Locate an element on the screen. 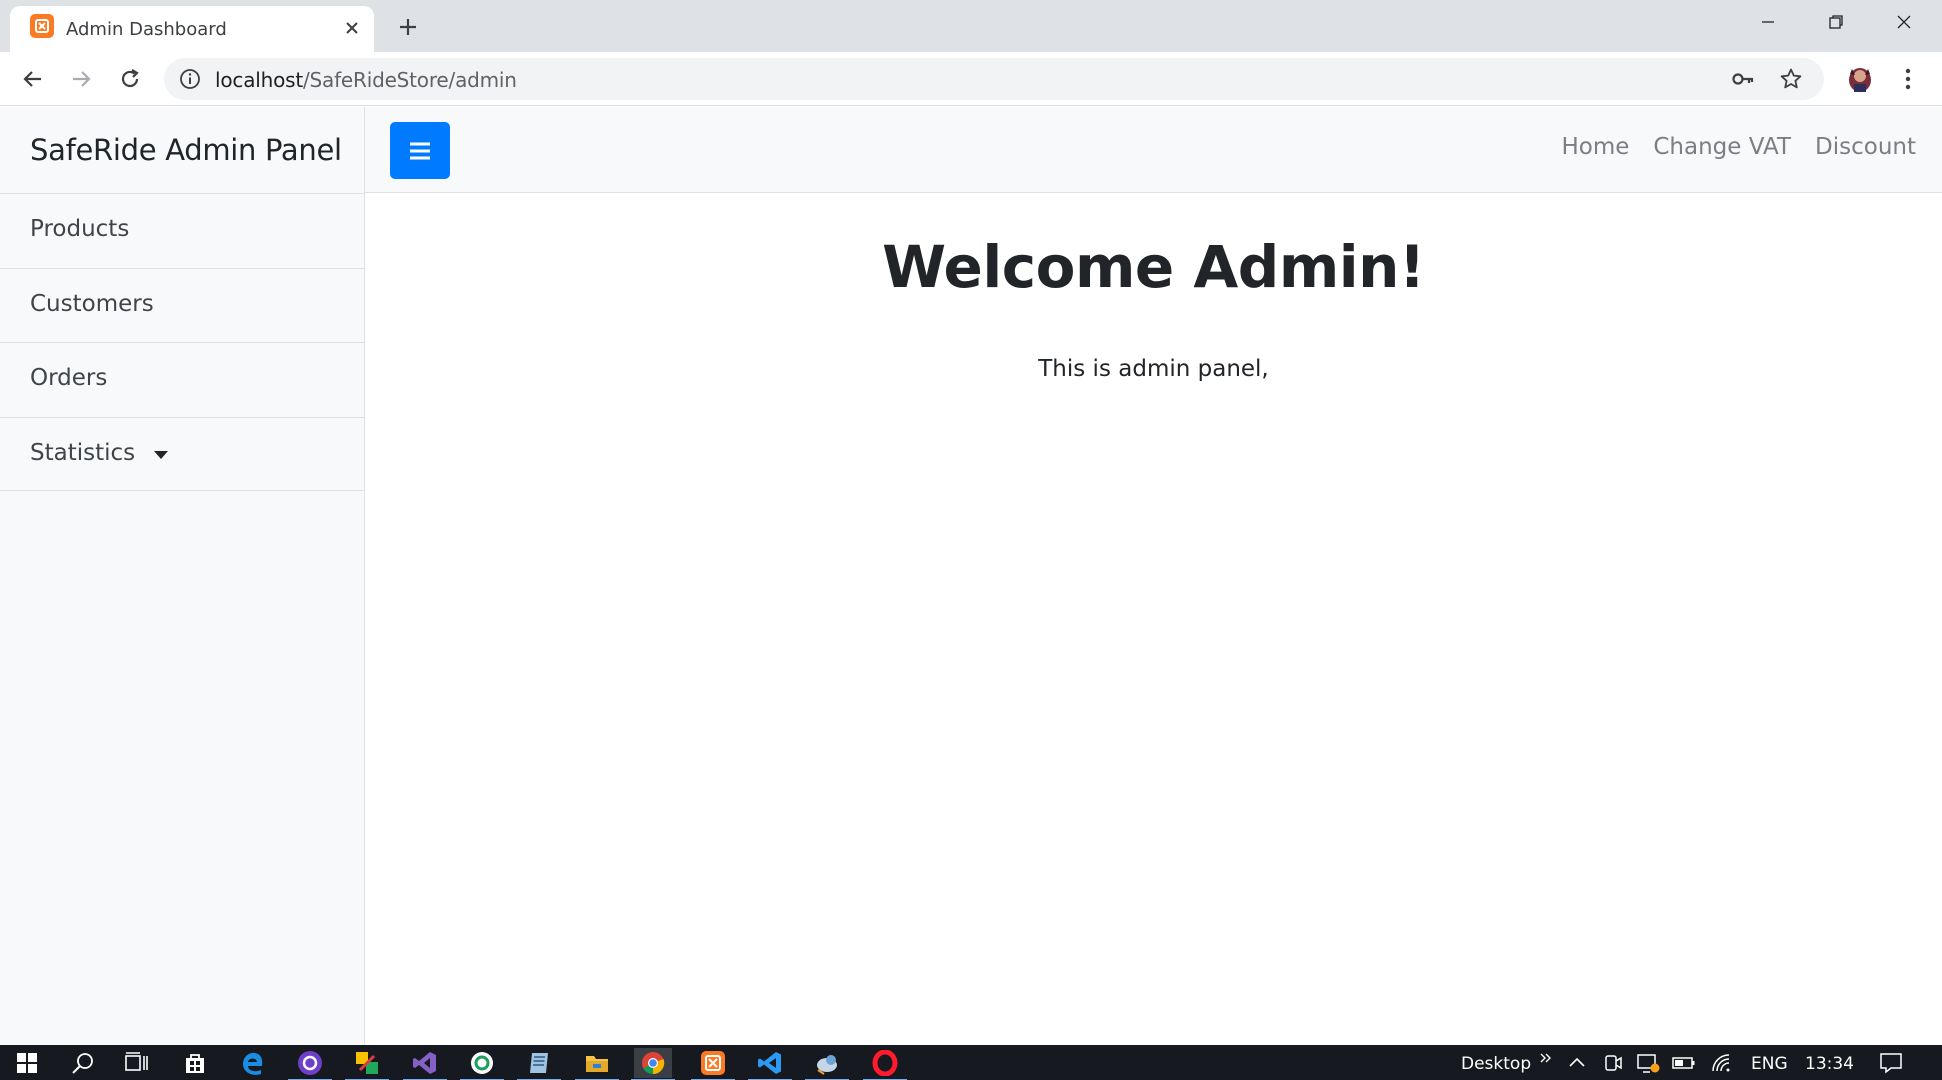 Image resolution: width=1942 pixels, height=1080 pixels. show-hidden-icons-chevron-icon is located at coordinates (1577, 1063).